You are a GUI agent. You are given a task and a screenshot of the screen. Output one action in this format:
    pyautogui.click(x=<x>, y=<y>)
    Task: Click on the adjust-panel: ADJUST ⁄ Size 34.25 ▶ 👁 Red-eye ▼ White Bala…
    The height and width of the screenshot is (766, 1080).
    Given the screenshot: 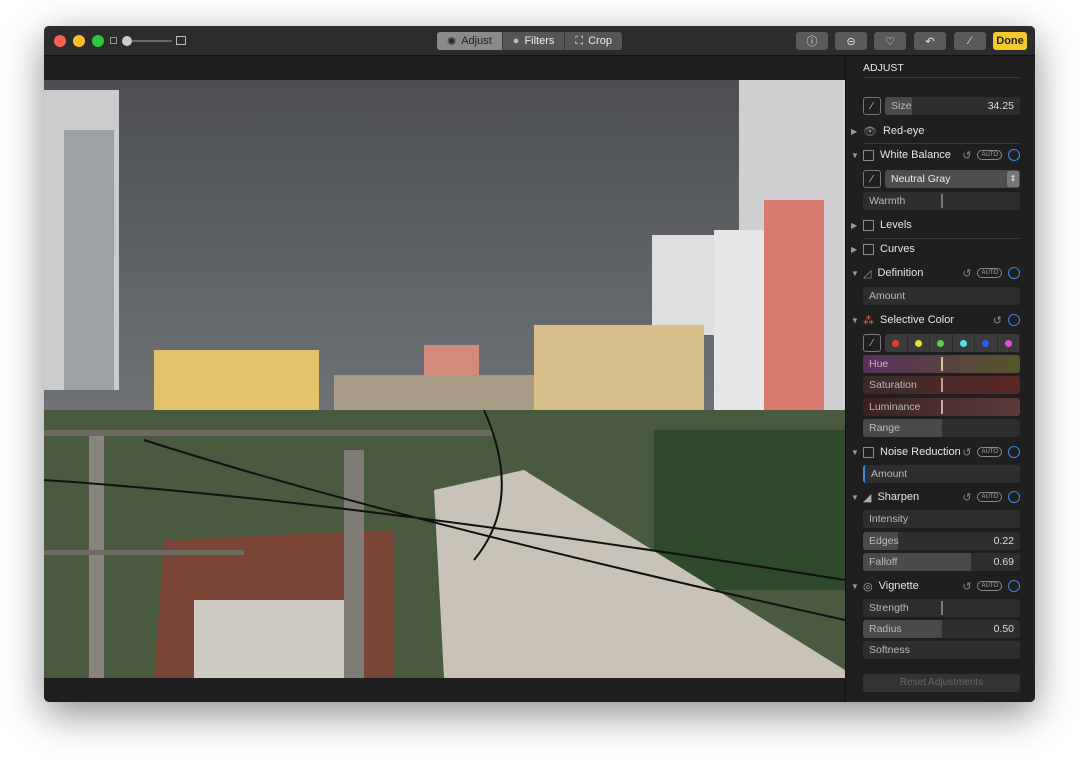 What is the action you would take?
    pyautogui.click(x=940, y=379)
    